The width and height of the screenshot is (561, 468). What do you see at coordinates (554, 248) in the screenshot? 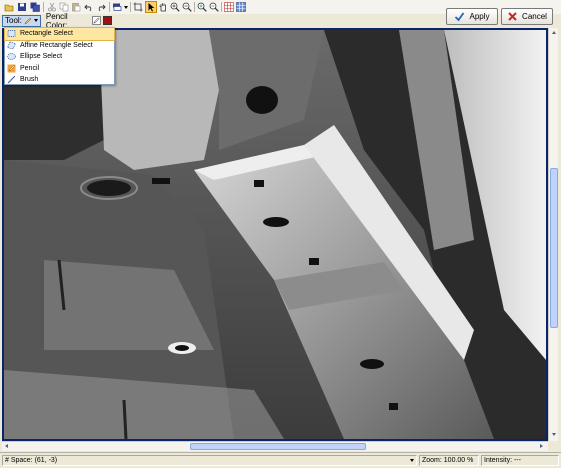
I see `vertical-scroll-thumb` at bounding box center [554, 248].